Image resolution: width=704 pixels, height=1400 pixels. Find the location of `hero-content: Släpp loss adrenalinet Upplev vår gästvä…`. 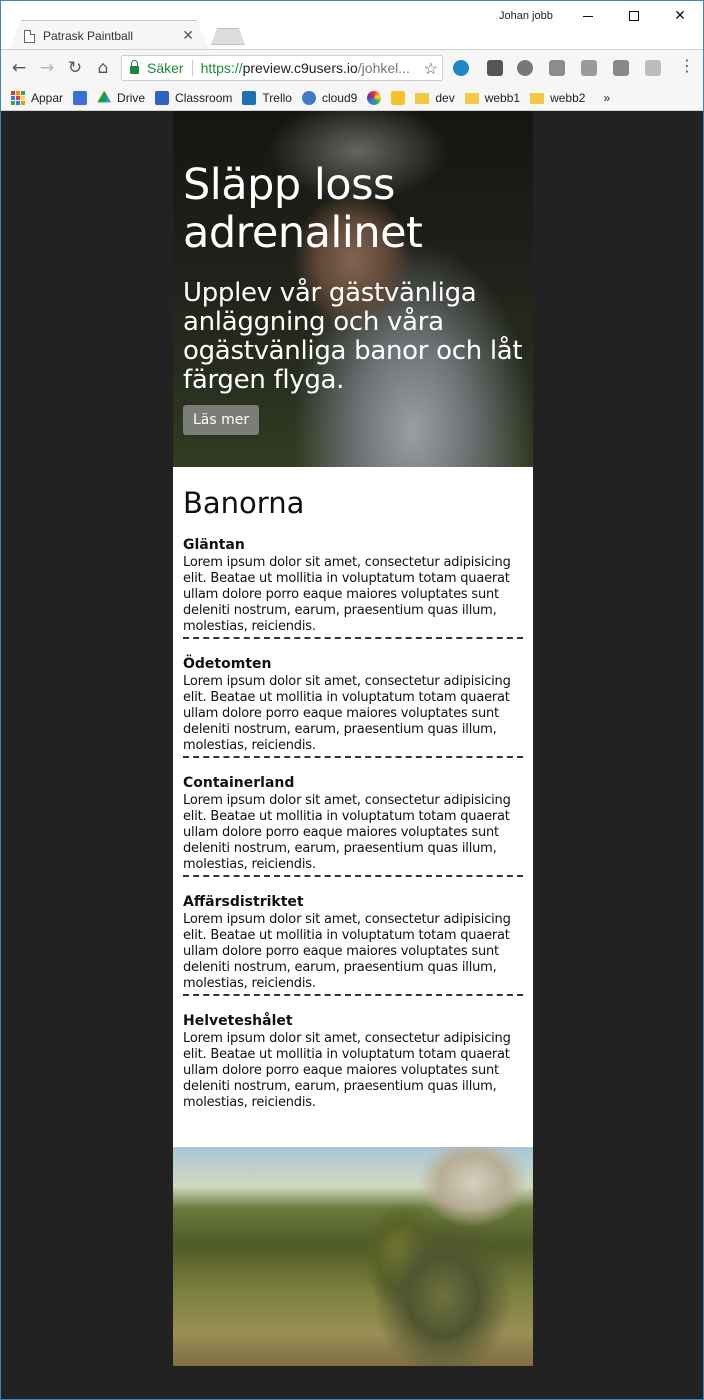

hero-content: Släpp loss adrenalinet Upplev vår gästvä… is located at coordinates (353, 298).